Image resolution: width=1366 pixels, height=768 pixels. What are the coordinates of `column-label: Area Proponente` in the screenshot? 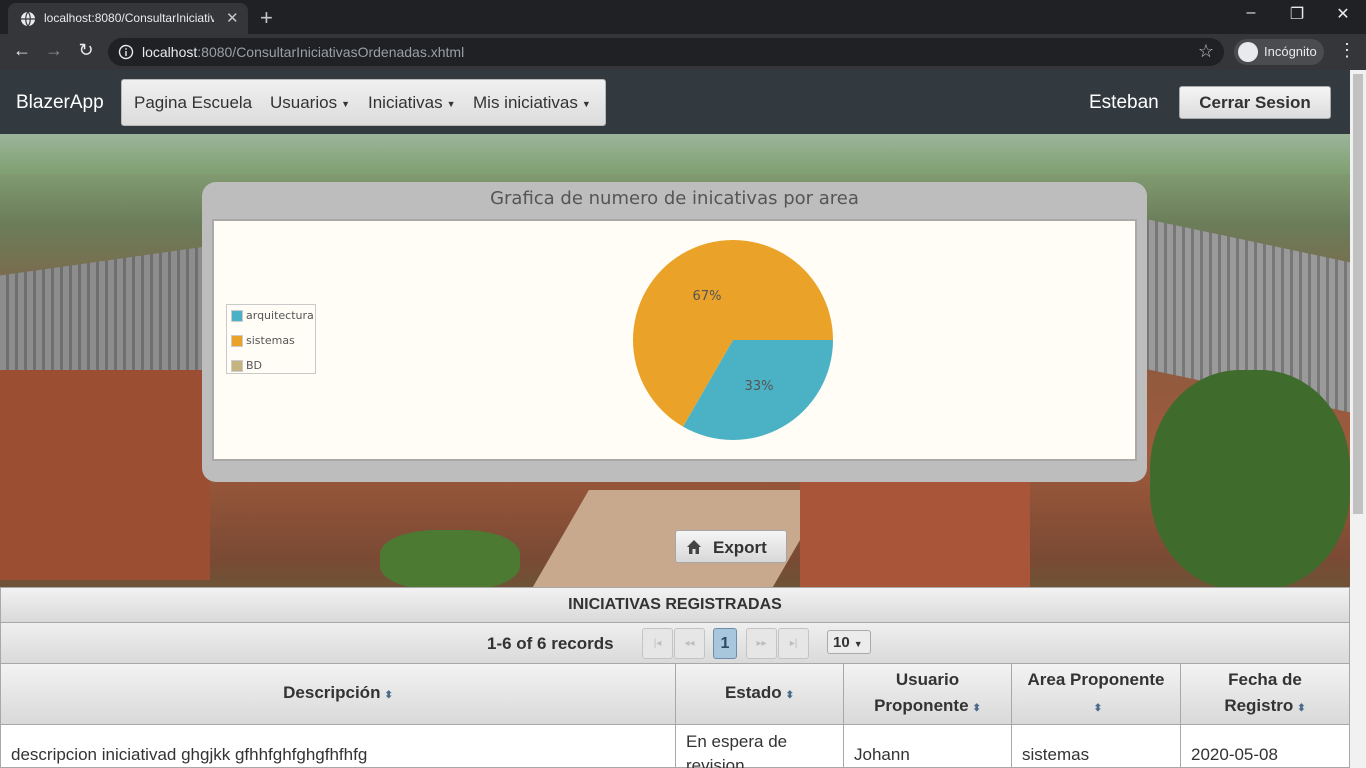 It's located at (1096, 679).